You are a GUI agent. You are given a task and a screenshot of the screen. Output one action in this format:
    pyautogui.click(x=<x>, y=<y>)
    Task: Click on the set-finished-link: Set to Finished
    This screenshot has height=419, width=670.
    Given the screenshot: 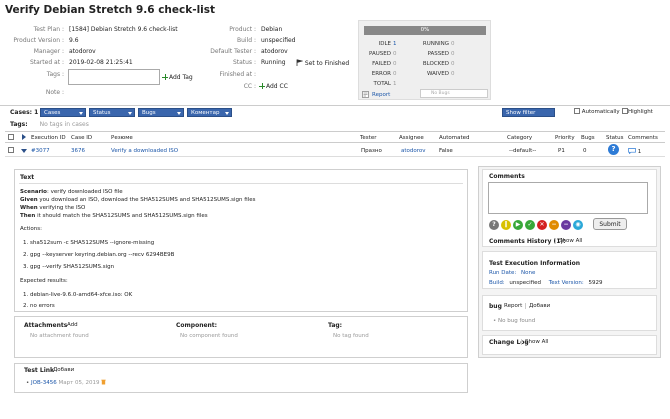 What is the action you would take?
    pyautogui.click(x=322, y=63)
    